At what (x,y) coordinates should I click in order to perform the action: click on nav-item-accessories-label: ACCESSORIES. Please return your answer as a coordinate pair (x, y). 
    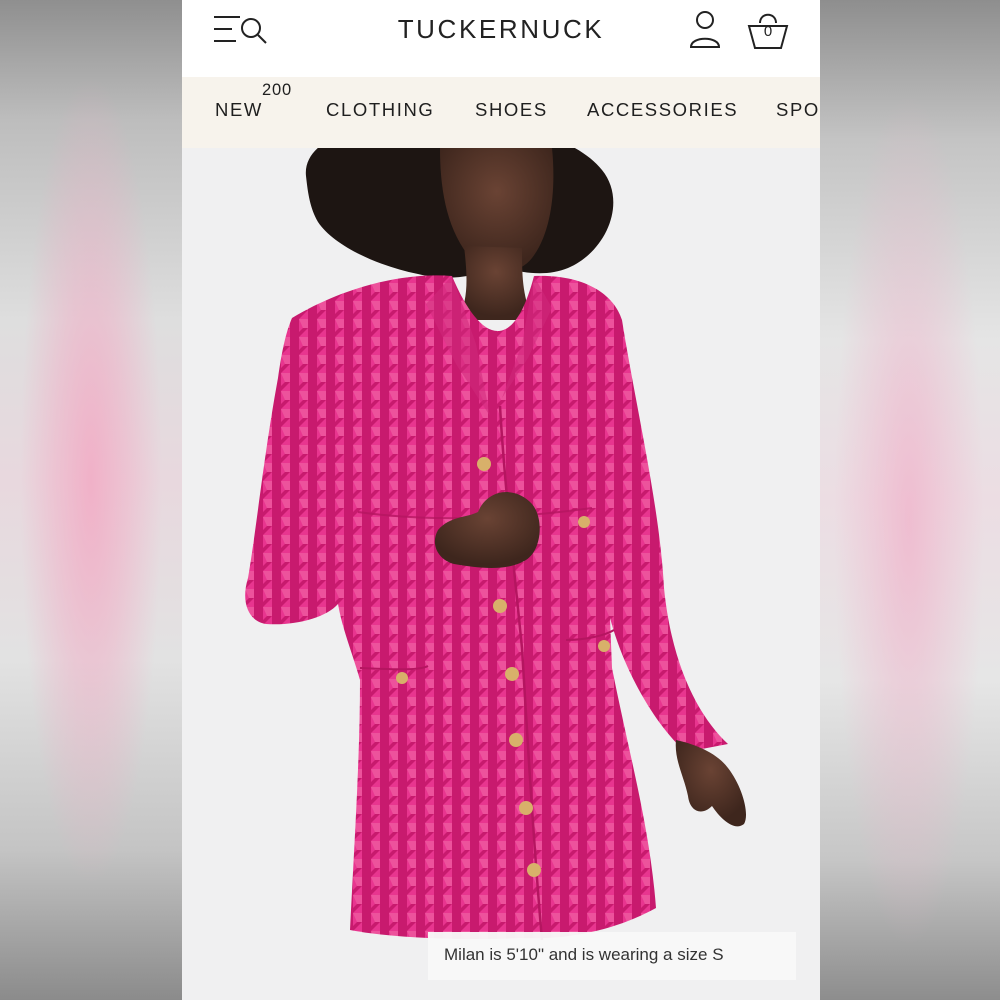
    Looking at the image, I should click on (663, 109).